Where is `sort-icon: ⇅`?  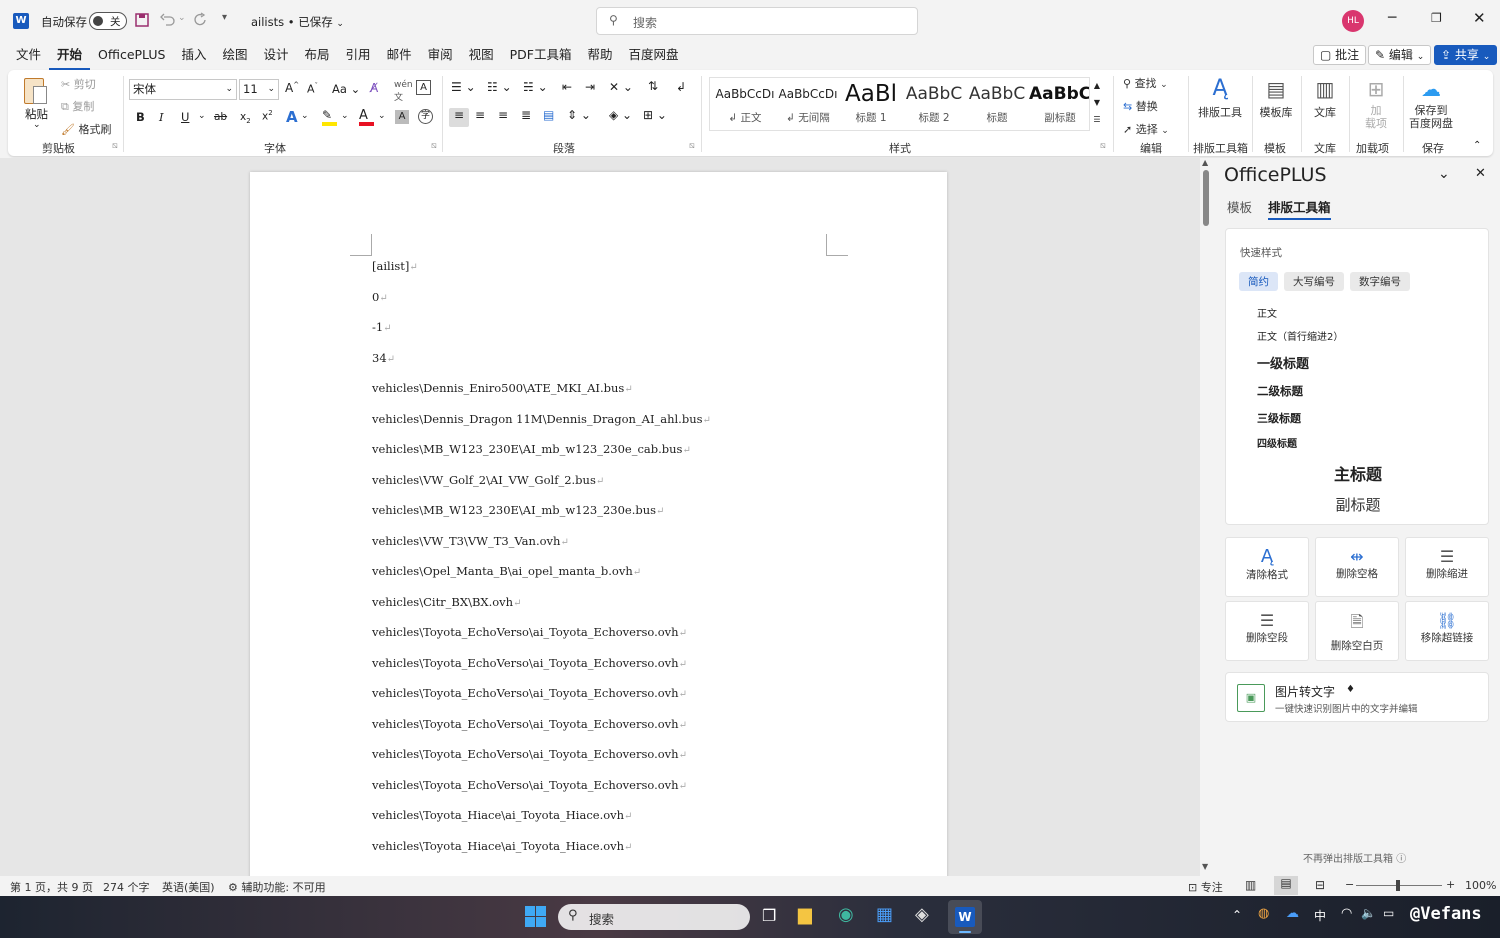 sort-icon: ⇅ is located at coordinates (653, 86).